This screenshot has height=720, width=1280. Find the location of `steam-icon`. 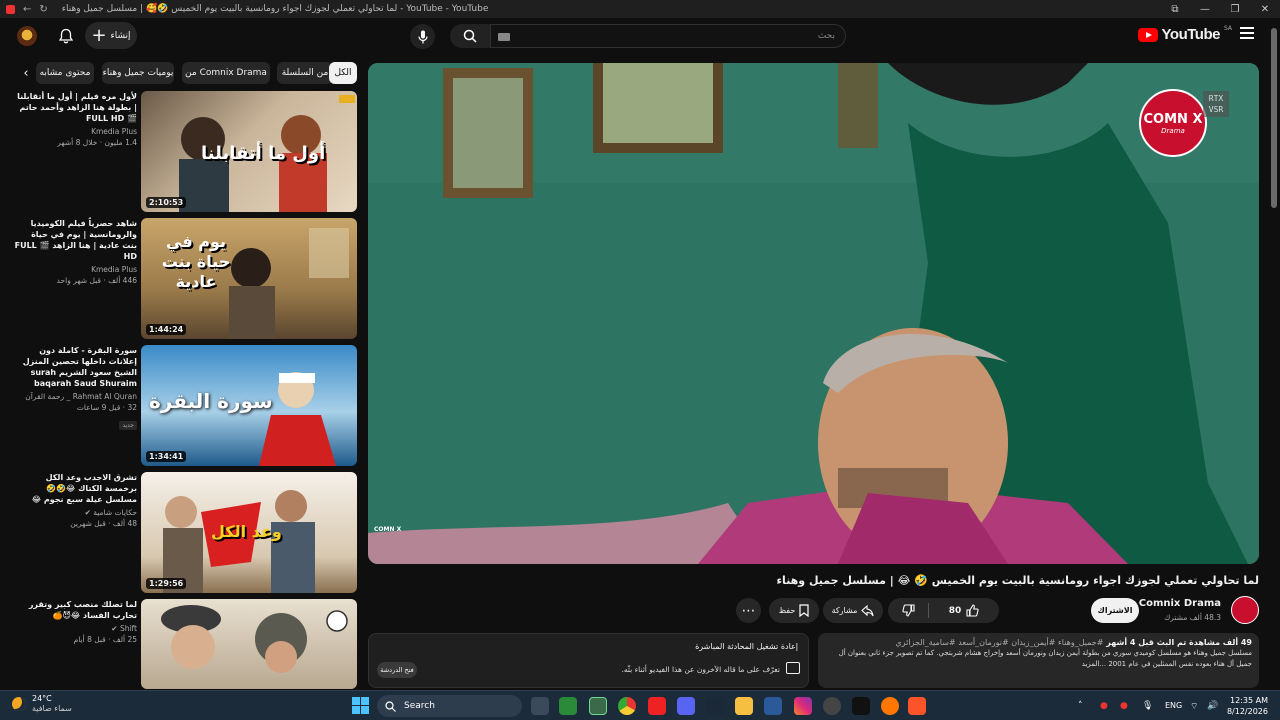

steam-icon is located at coordinates (715, 706).